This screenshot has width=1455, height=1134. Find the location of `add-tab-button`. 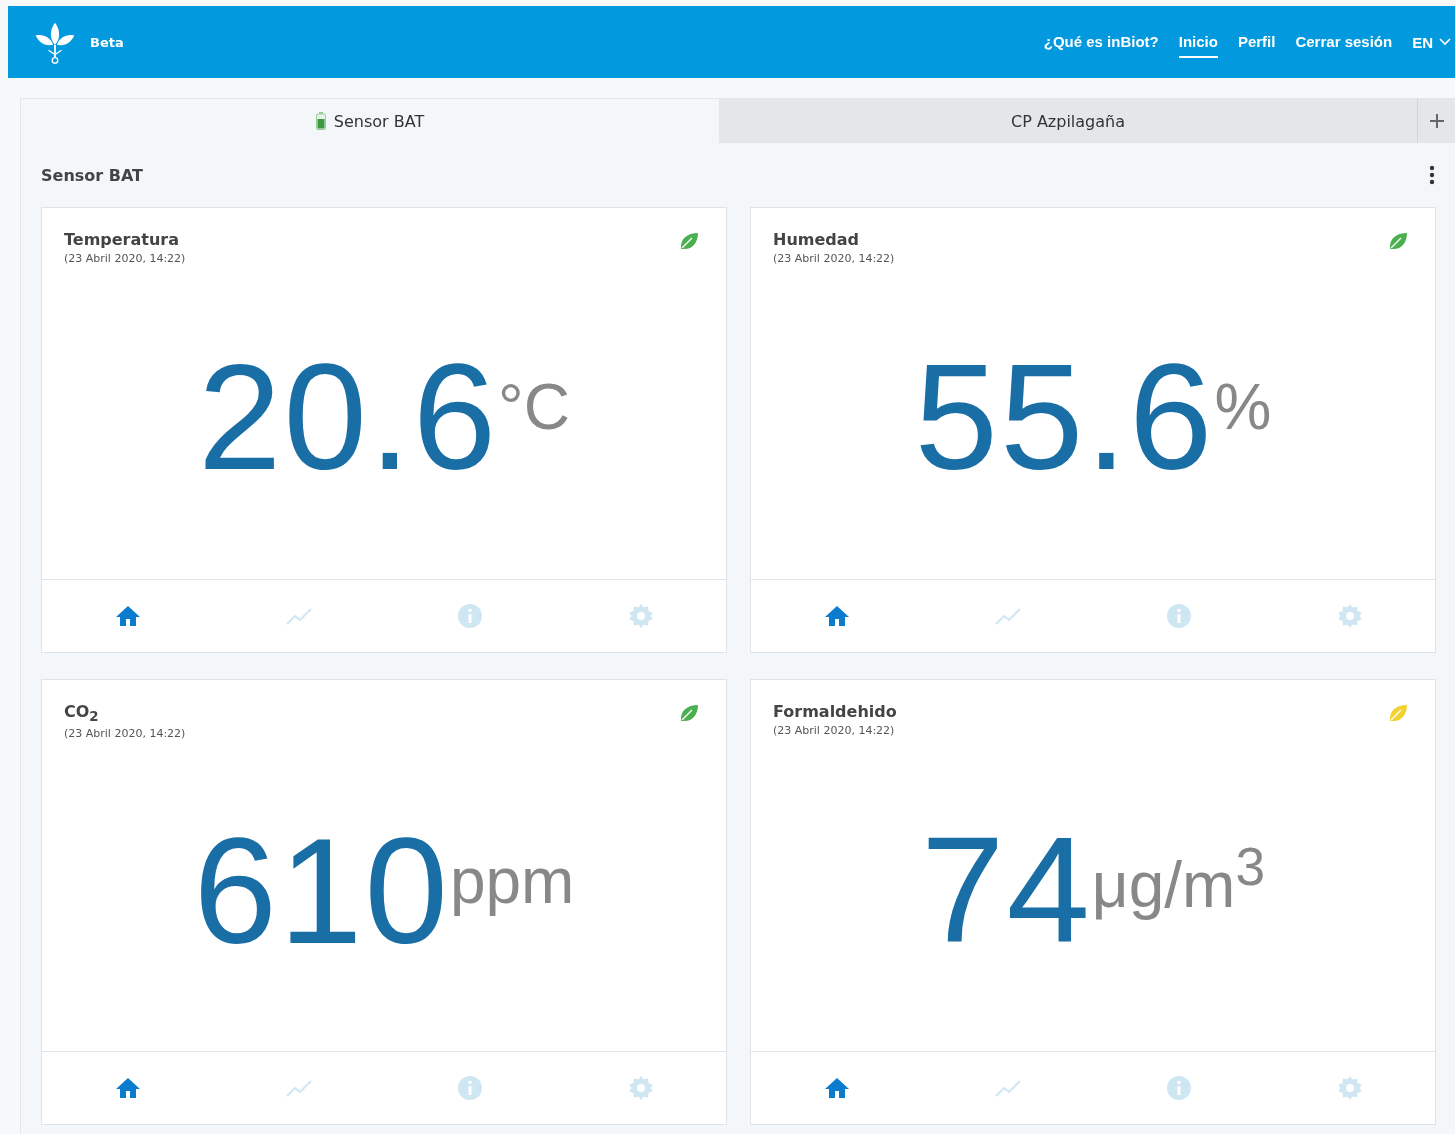

add-tab-button is located at coordinates (1436, 121).